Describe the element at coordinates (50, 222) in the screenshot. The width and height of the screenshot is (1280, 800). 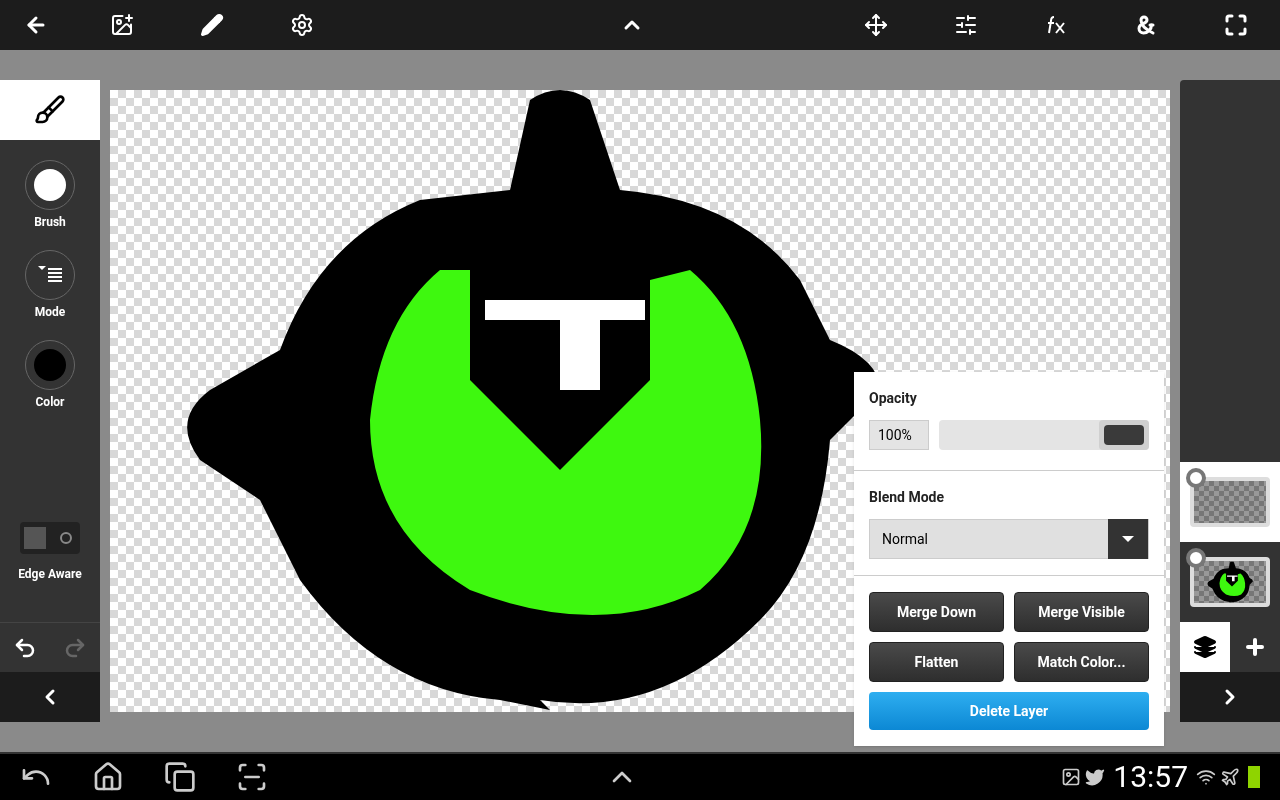
I see `option-label: Brush` at that location.